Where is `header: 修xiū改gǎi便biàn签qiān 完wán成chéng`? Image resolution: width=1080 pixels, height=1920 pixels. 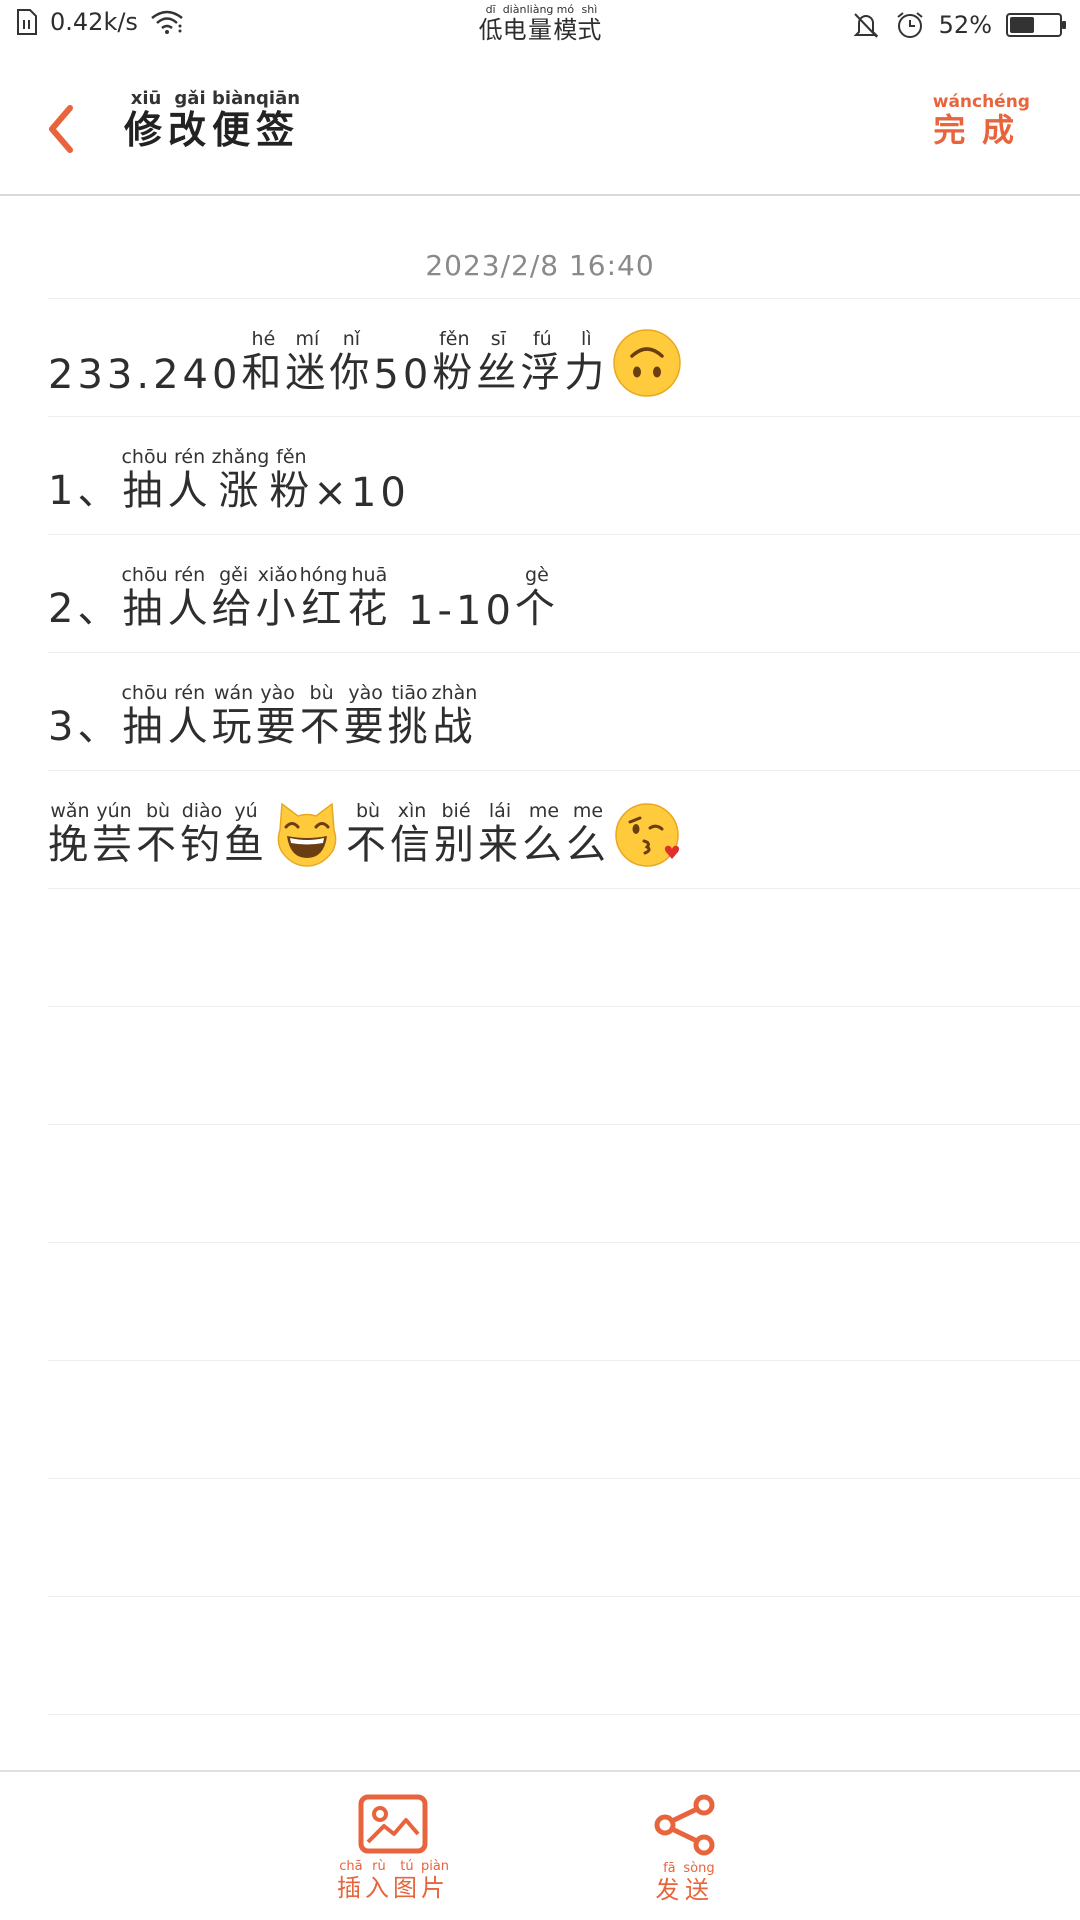
header: 修xiū改gǎi便biàn签qiān 完wán成chéng is located at coordinates (540, 126).